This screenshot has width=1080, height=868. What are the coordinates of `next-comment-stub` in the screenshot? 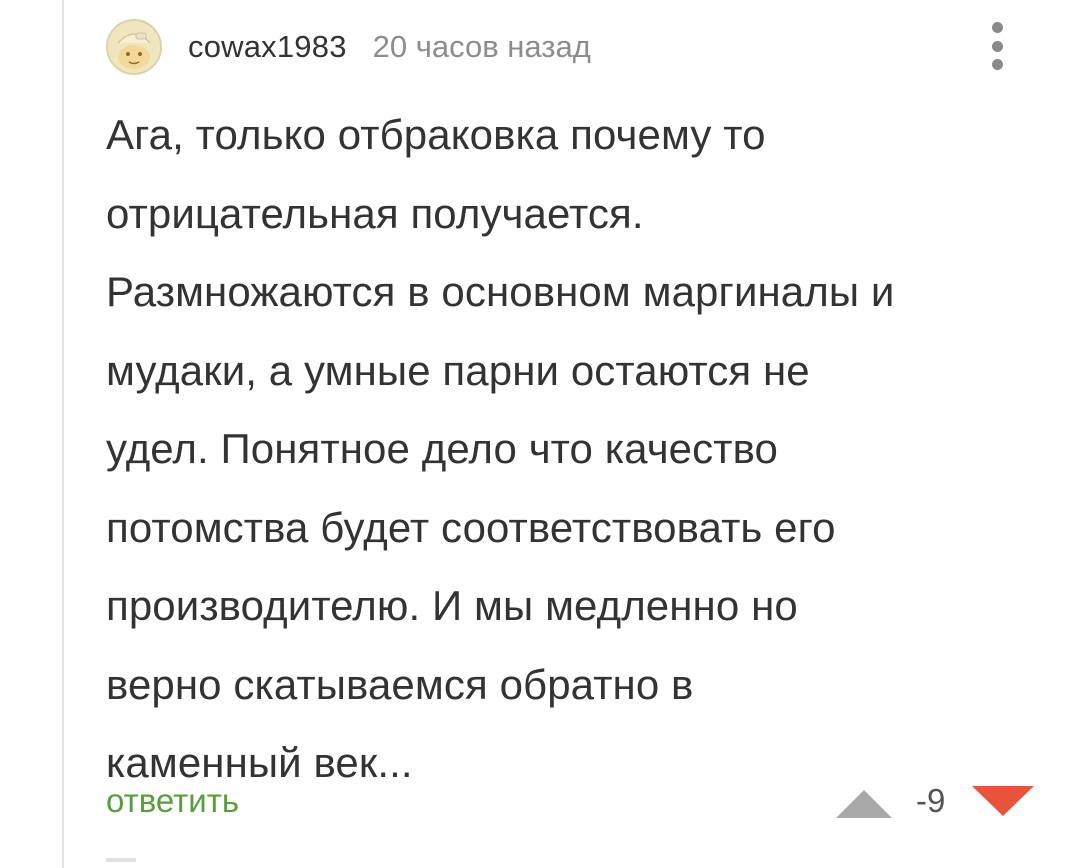 It's located at (121, 860).